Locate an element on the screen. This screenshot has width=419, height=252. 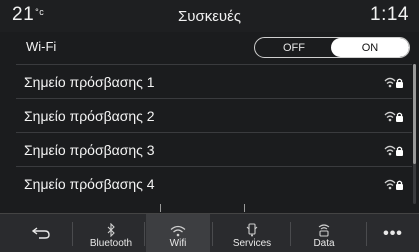
access-point-item: Σημείο πρόσβασης 1 is located at coordinates (214, 81).